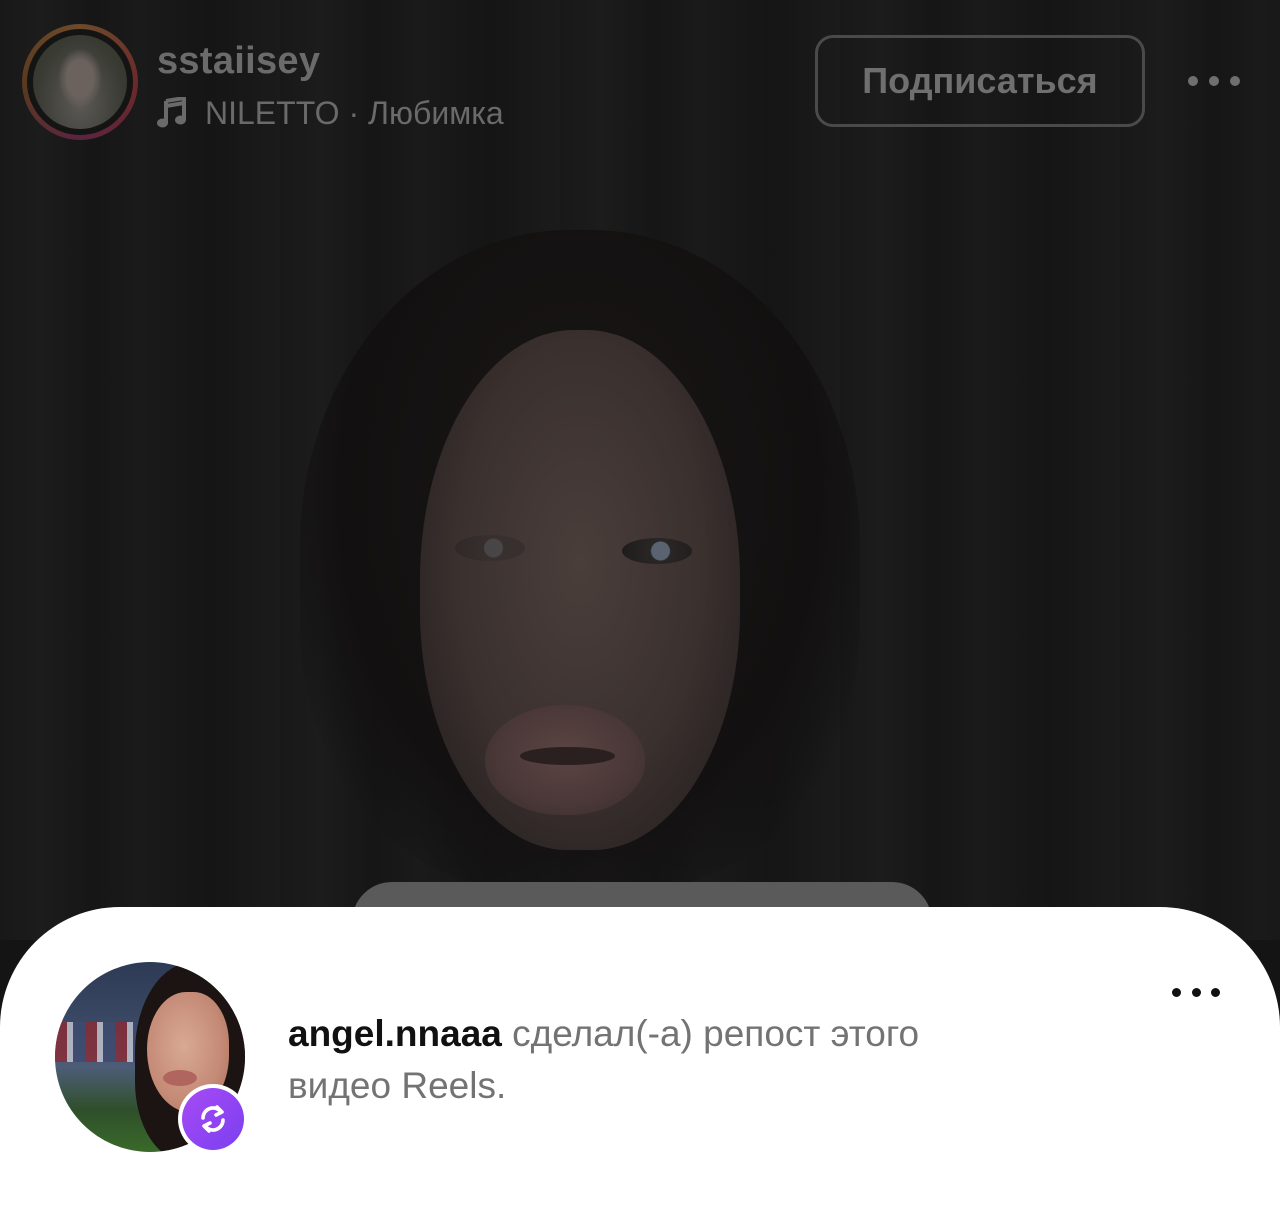 This screenshot has height=1211, width=1280. I want to click on repost-message-line2: видео Reels., so click(397, 1085).